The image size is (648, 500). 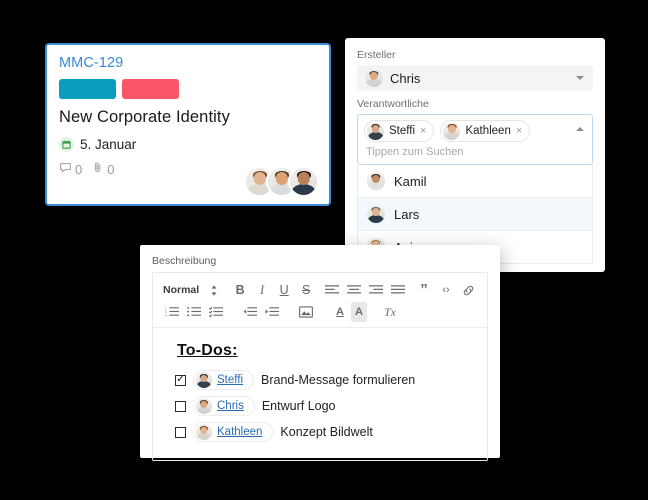 What do you see at coordinates (407, 214) in the screenshot?
I see `assignee-option-label: Lars` at bounding box center [407, 214].